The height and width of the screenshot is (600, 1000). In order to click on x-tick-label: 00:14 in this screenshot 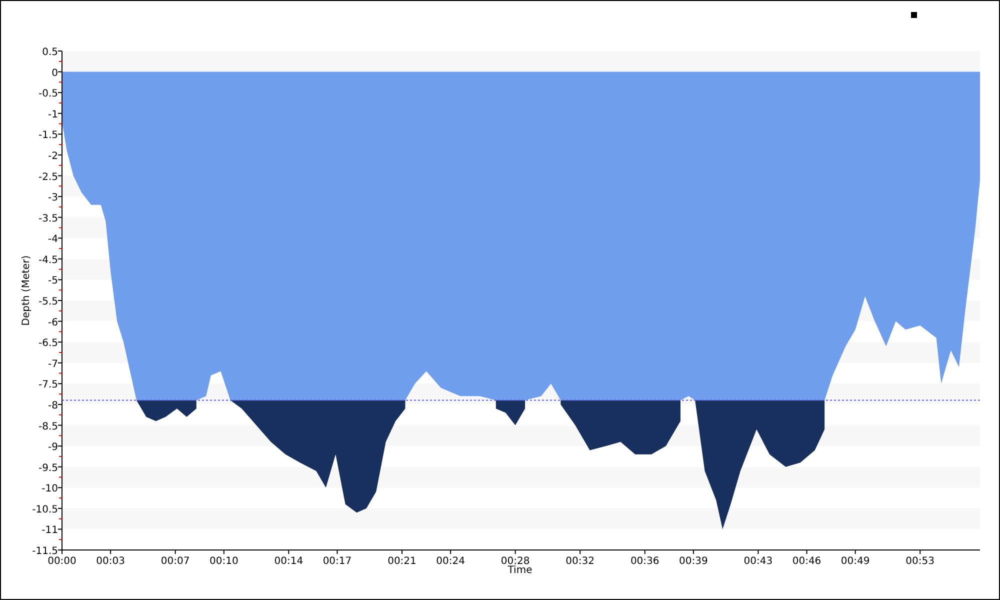, I will do `click(289, 561)`.